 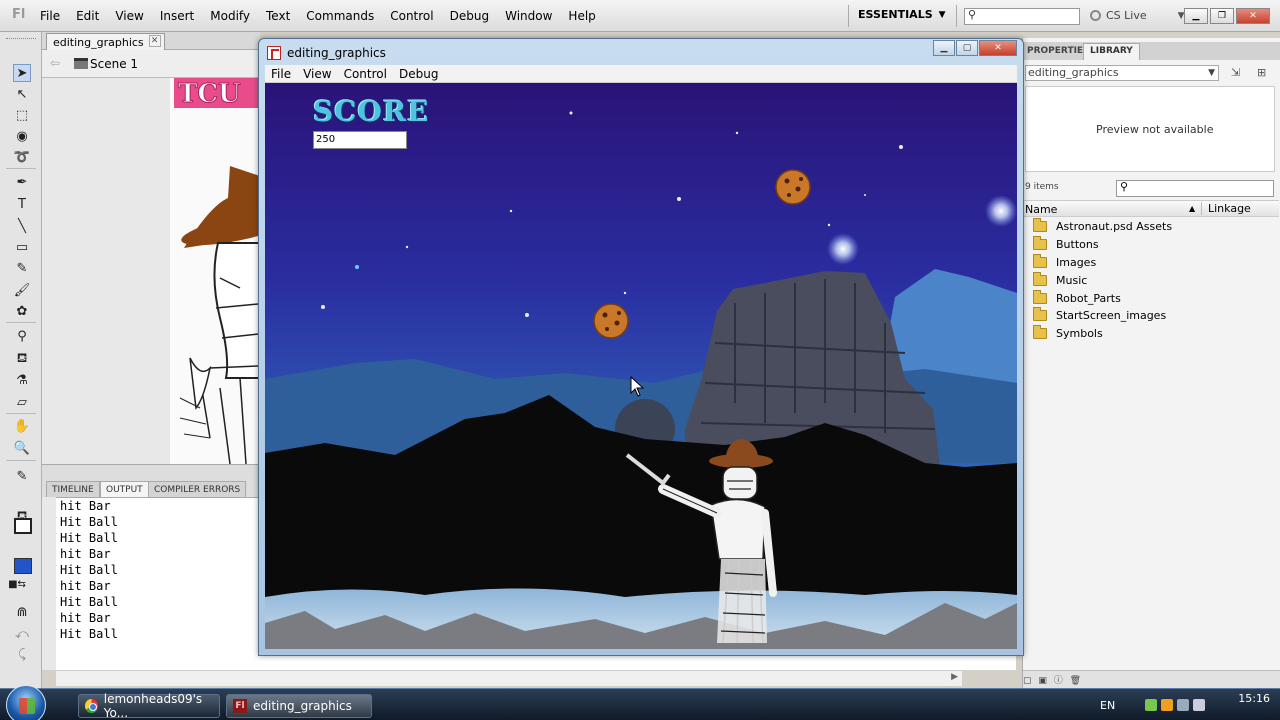 What do you see at coordinates (902, 14) in the screenshot?
I see `workspace-switcher: ESSENTIALS ▼` at bounding box center [902, 14].